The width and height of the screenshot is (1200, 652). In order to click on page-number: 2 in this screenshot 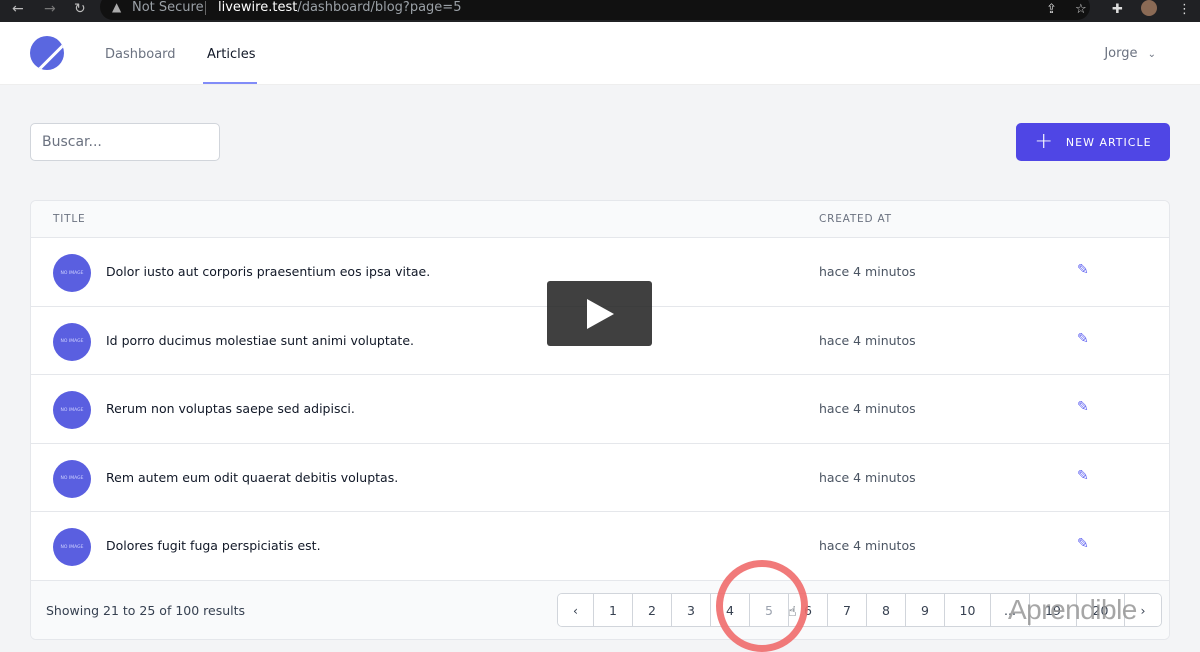, I will do `click(652, 610)`.